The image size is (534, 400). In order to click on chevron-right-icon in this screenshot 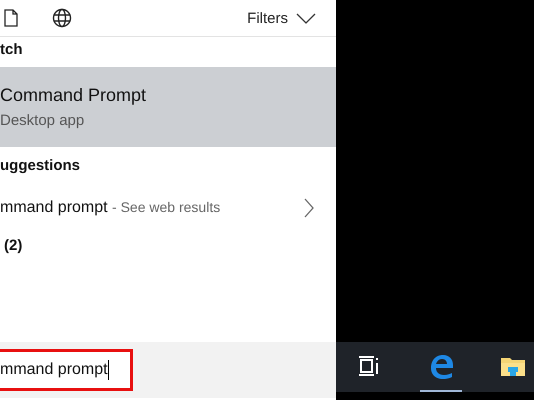, I will do `click(309, 208)`.